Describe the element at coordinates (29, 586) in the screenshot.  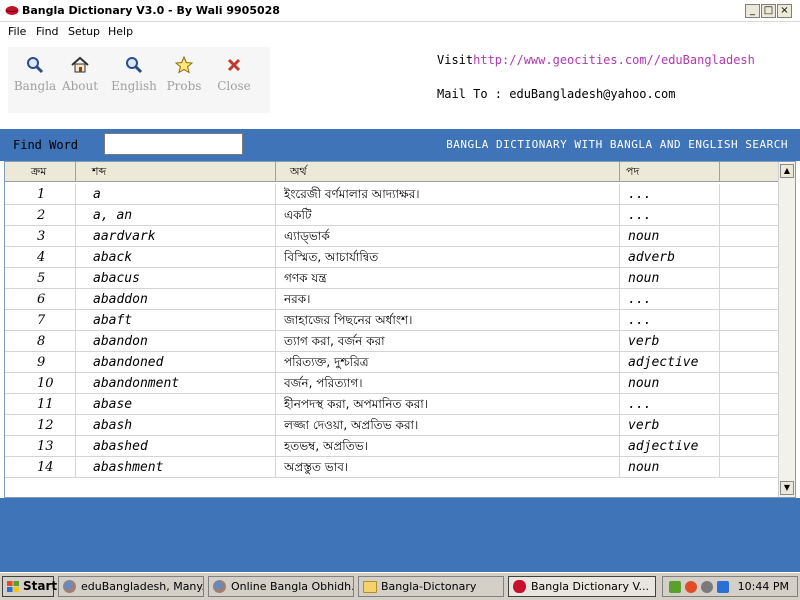
I see `start-button: Start` at that location.